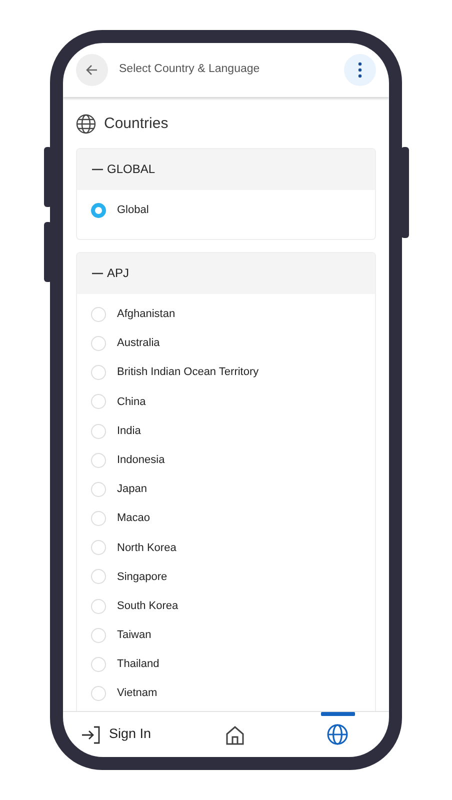 The width and height of the screenshot is (452, 800). Describe the element at coordinates (190, 70) in the screenshot. I see `header-title: Select Country & Language` at that location.